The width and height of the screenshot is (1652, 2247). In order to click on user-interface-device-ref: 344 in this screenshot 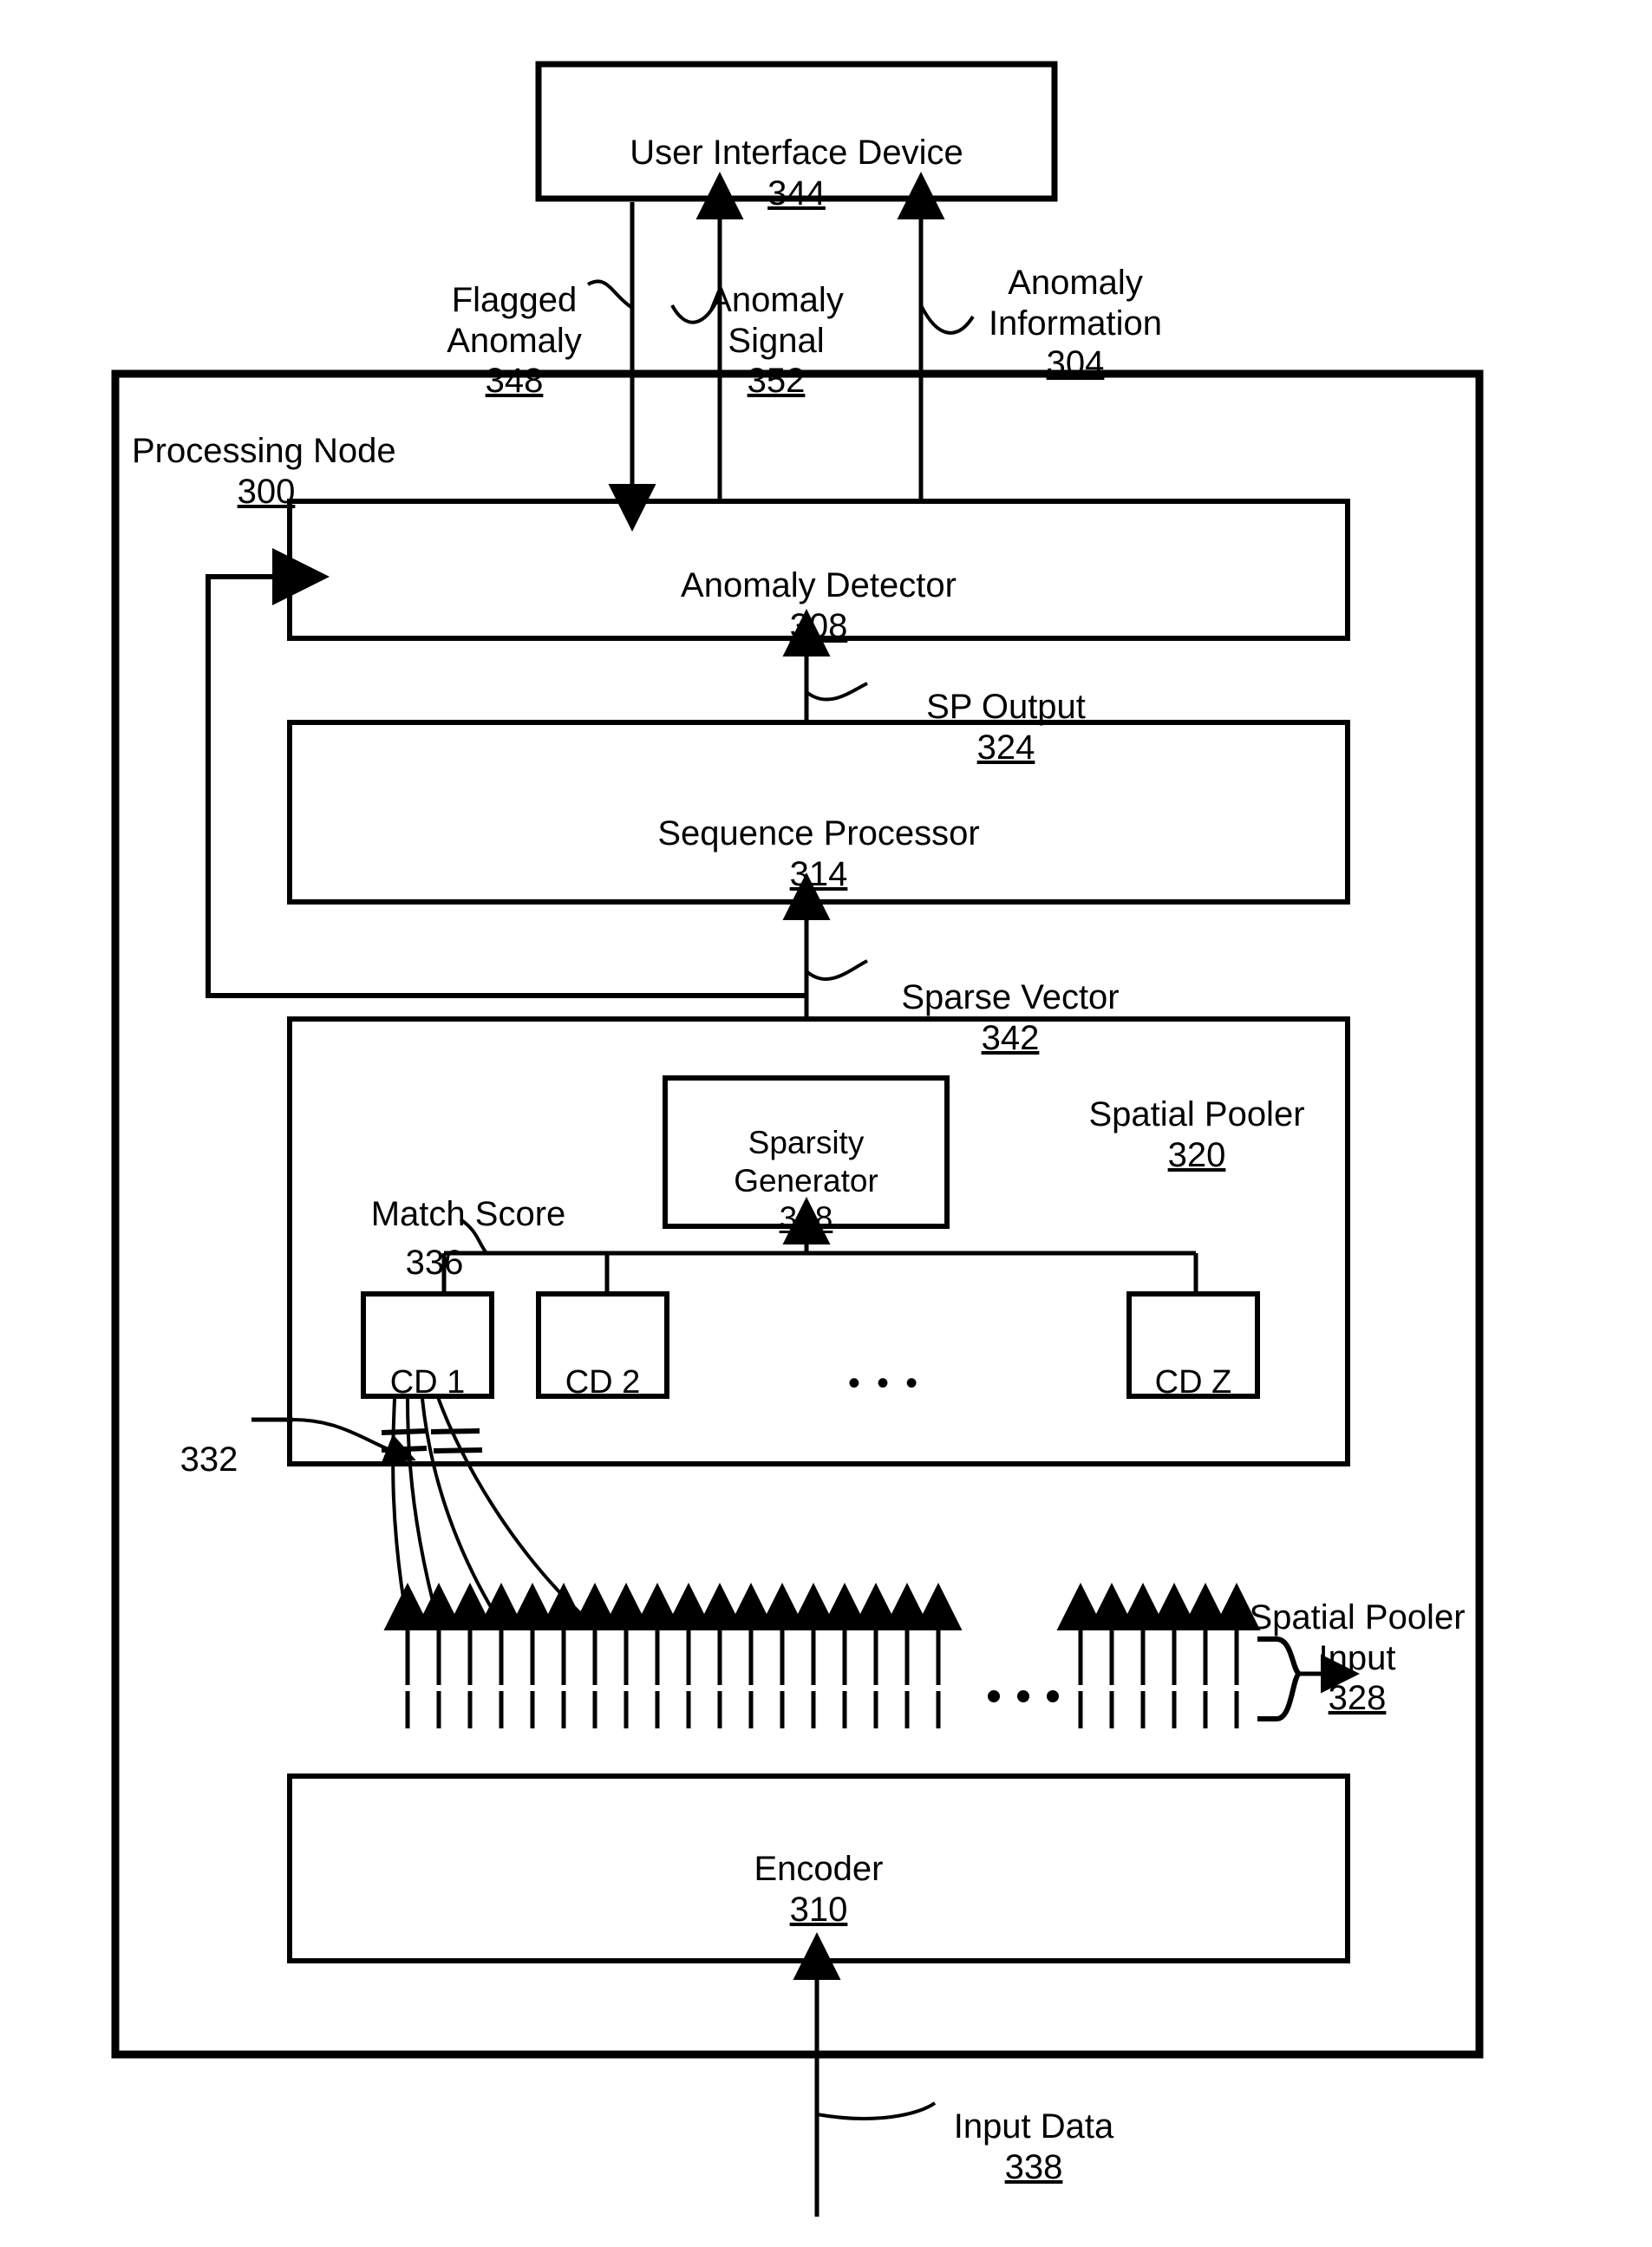, I will do `click(797, 192)`.